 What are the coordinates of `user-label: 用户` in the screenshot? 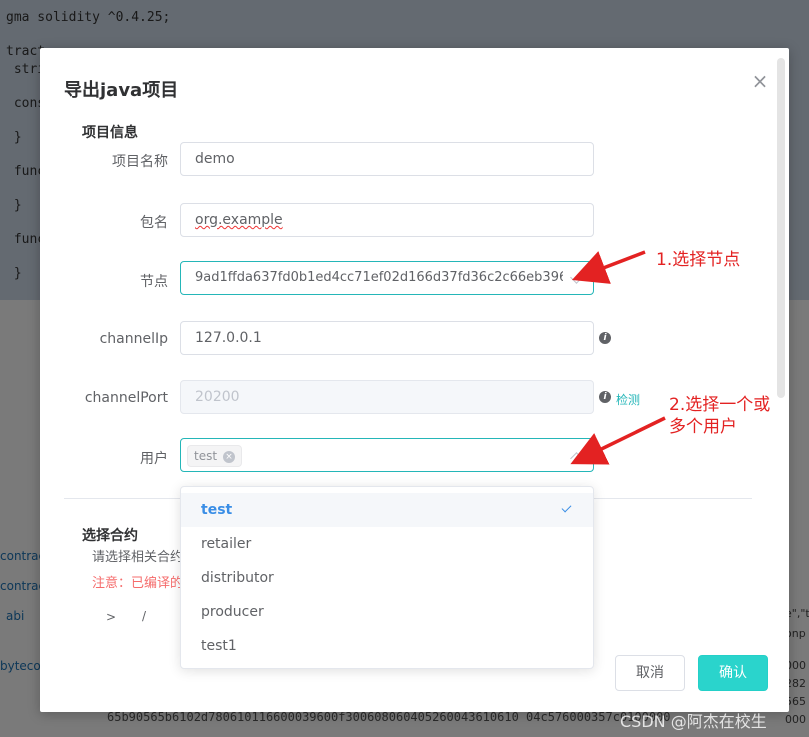 It's located at (154, 459).